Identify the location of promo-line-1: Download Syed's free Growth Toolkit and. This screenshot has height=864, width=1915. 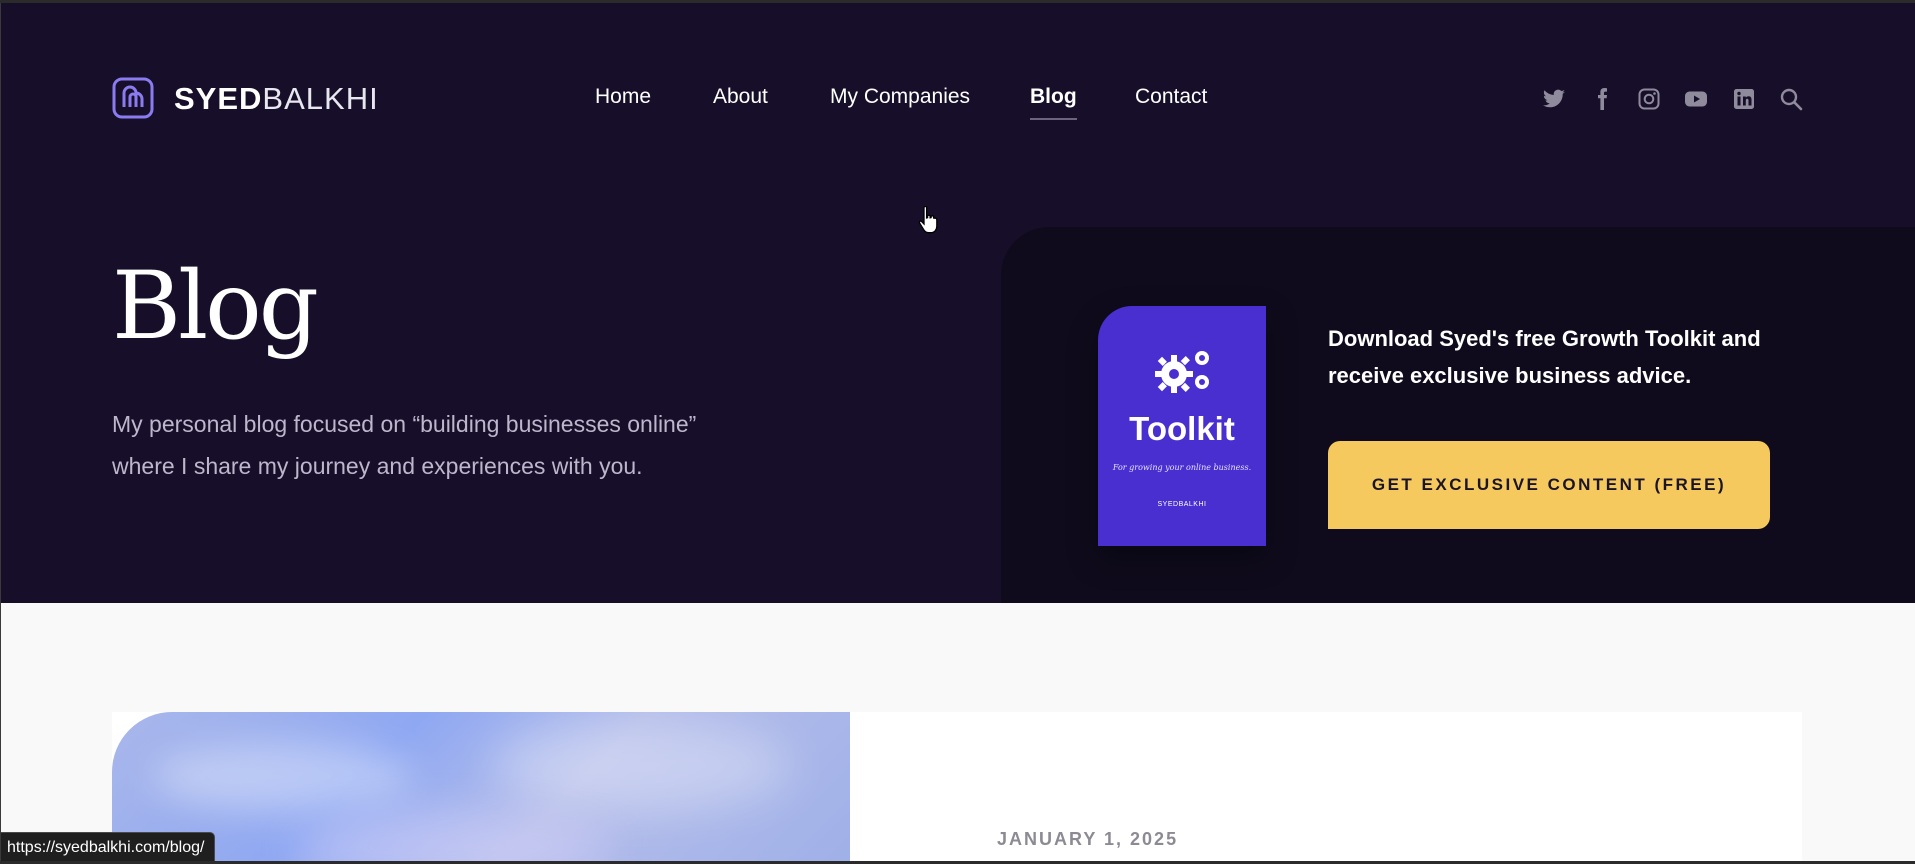
(1544, 338).